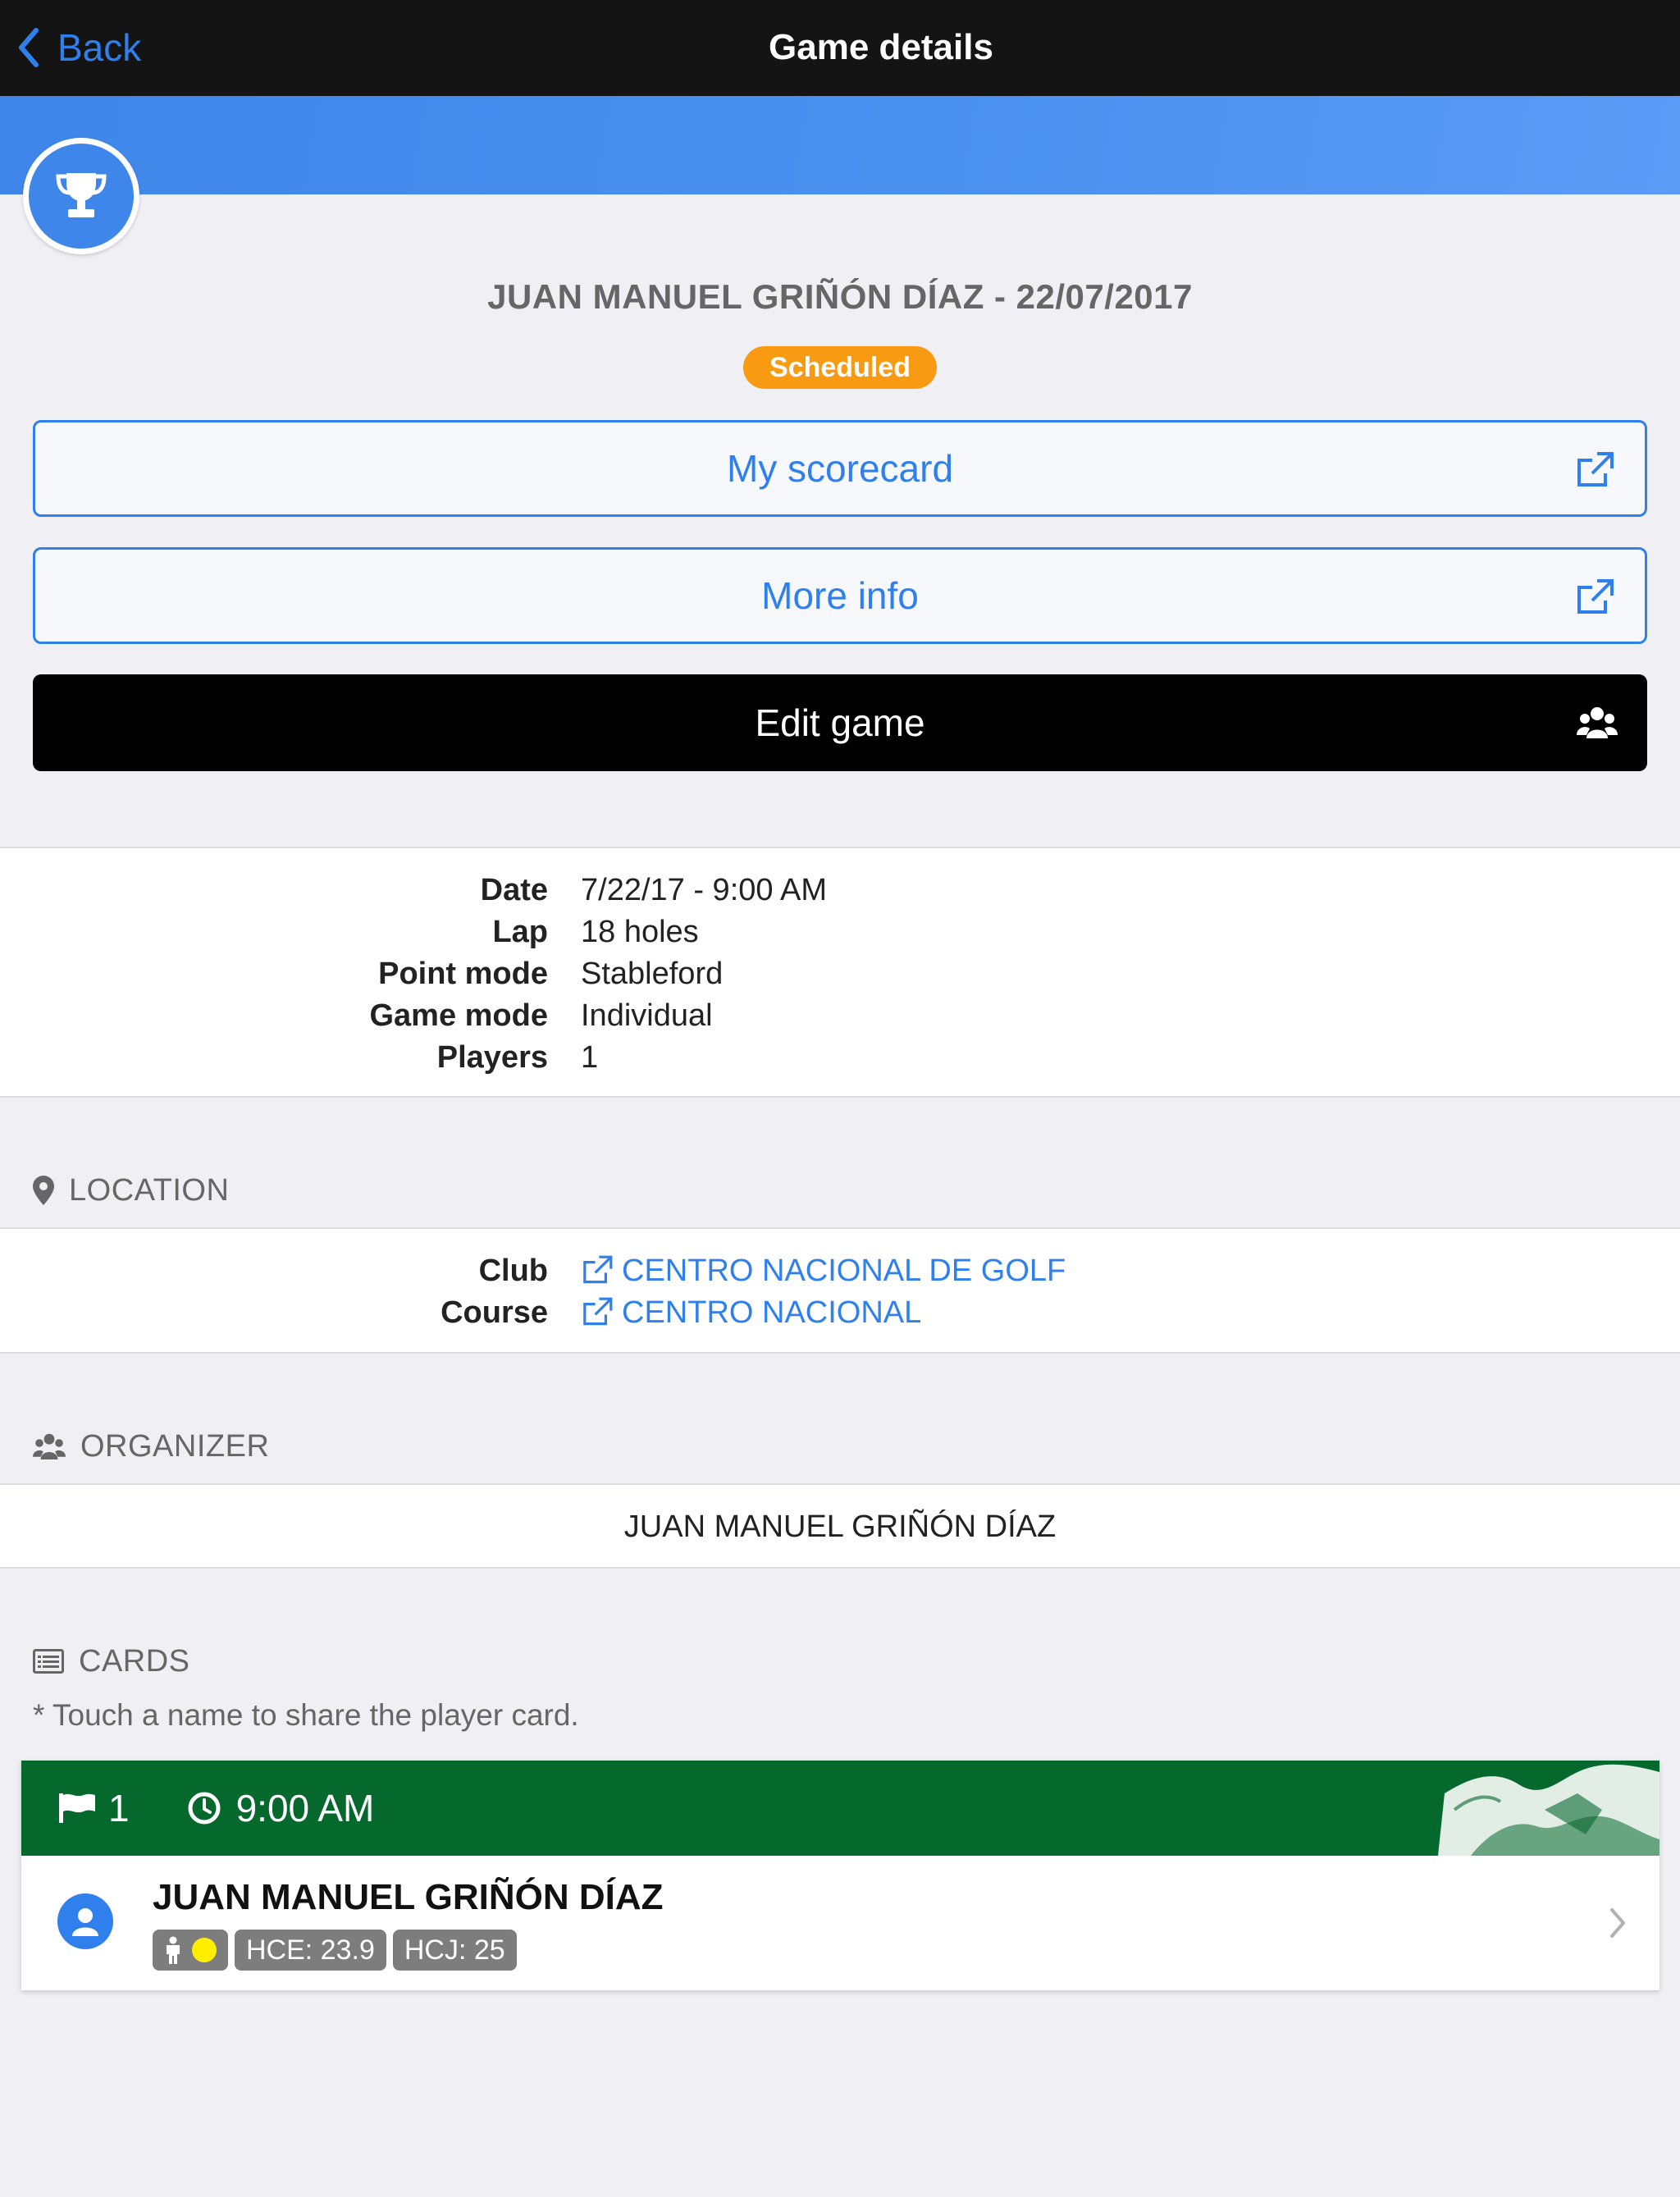  I want to click on user-icon, so click(85, 1922).